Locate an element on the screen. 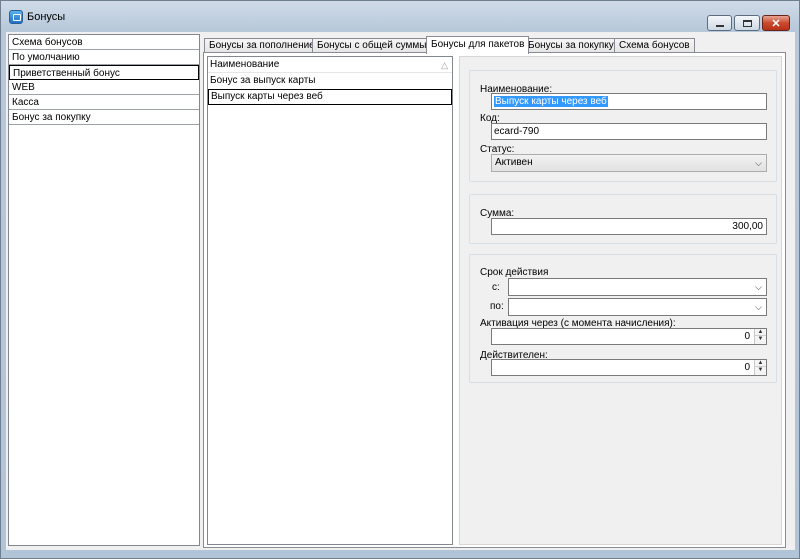 Image resolution: width=800 pixels, height=559 pixels. restore-button is located at coordinates (747, 23).